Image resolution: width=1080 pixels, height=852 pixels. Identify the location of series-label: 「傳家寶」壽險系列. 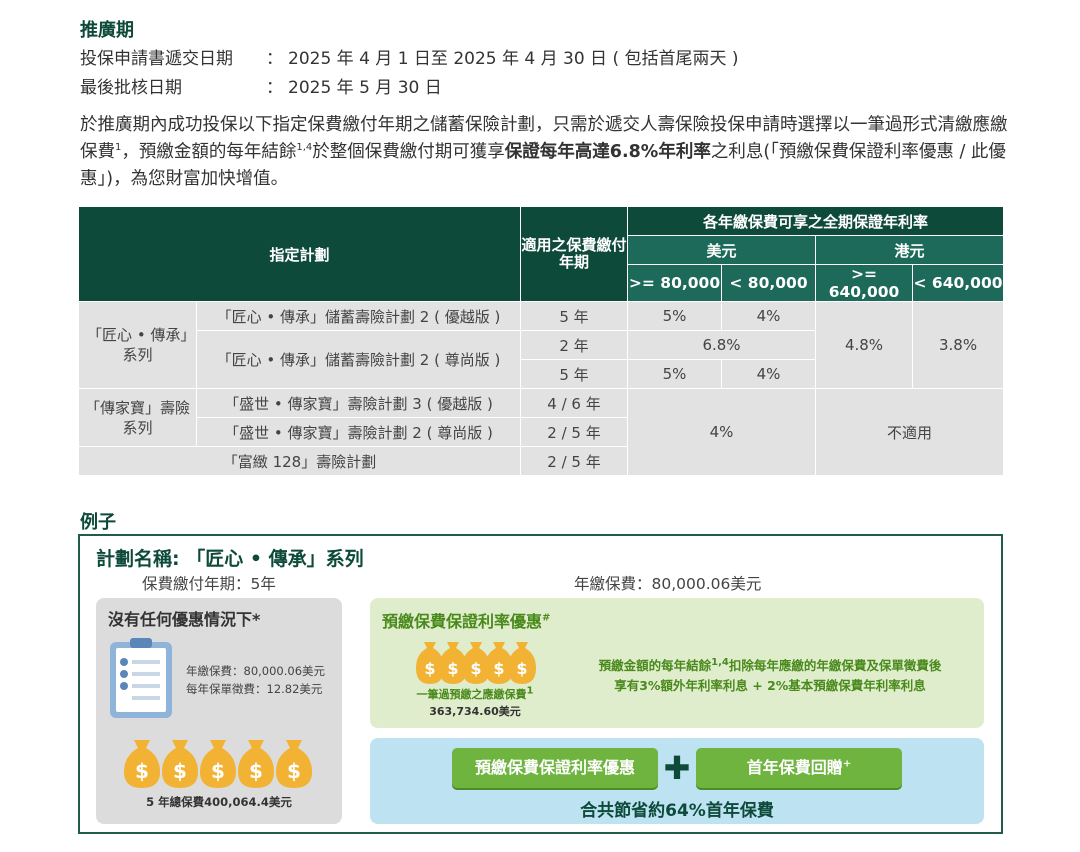
(137, 417).